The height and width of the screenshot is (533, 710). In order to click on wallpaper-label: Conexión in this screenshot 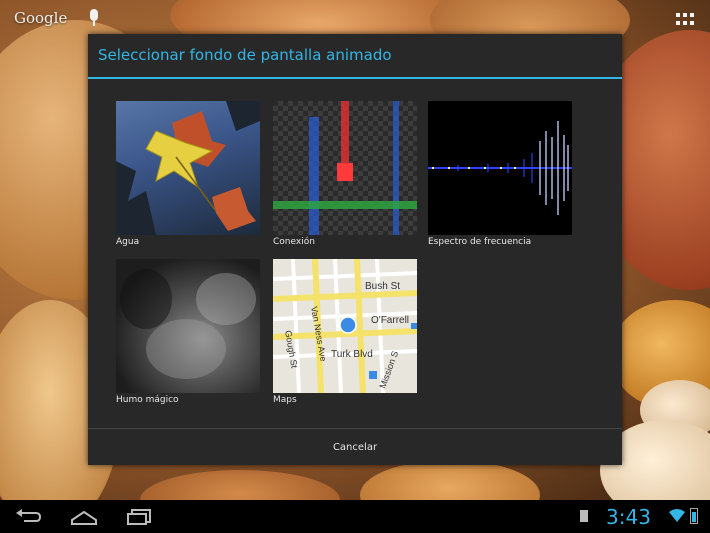, I will do `click(294, 242)`.